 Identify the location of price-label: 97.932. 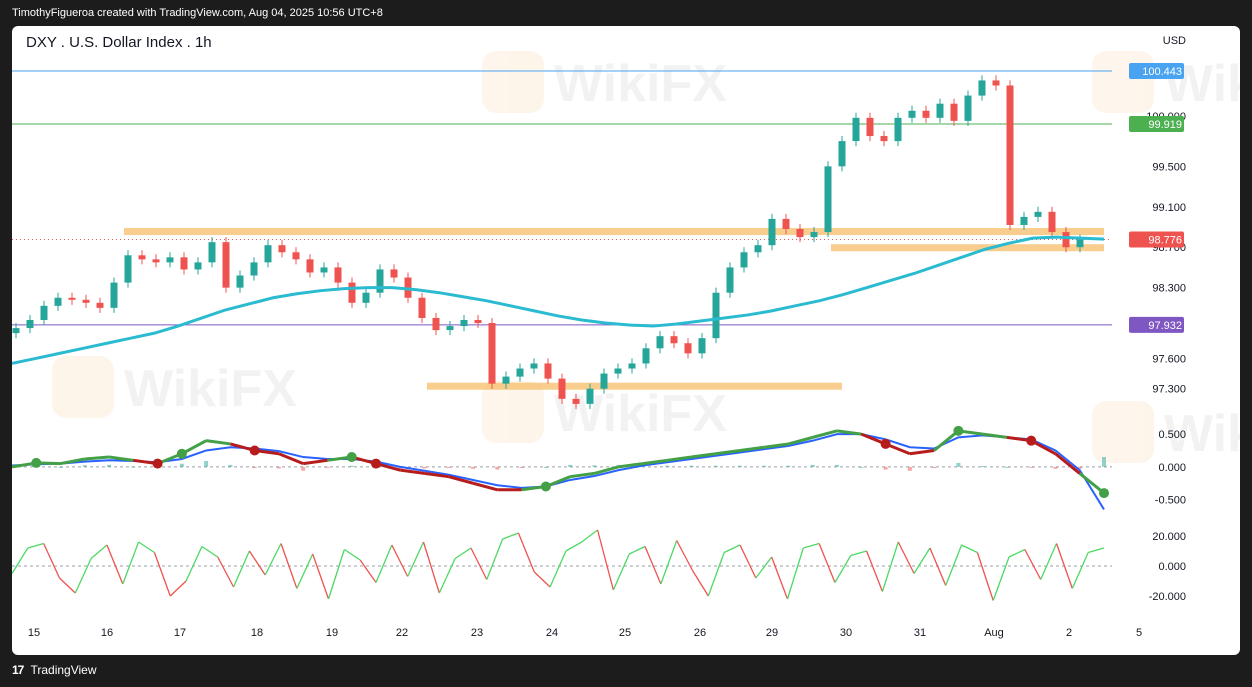
(1165, 326).